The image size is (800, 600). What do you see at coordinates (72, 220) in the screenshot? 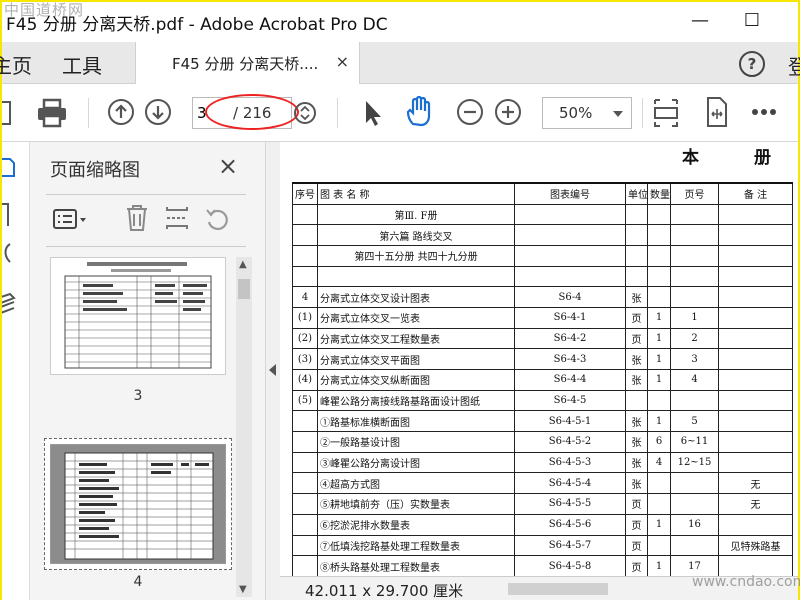
I see `thumbnail-options-icon` at bounding box center [72, 220].